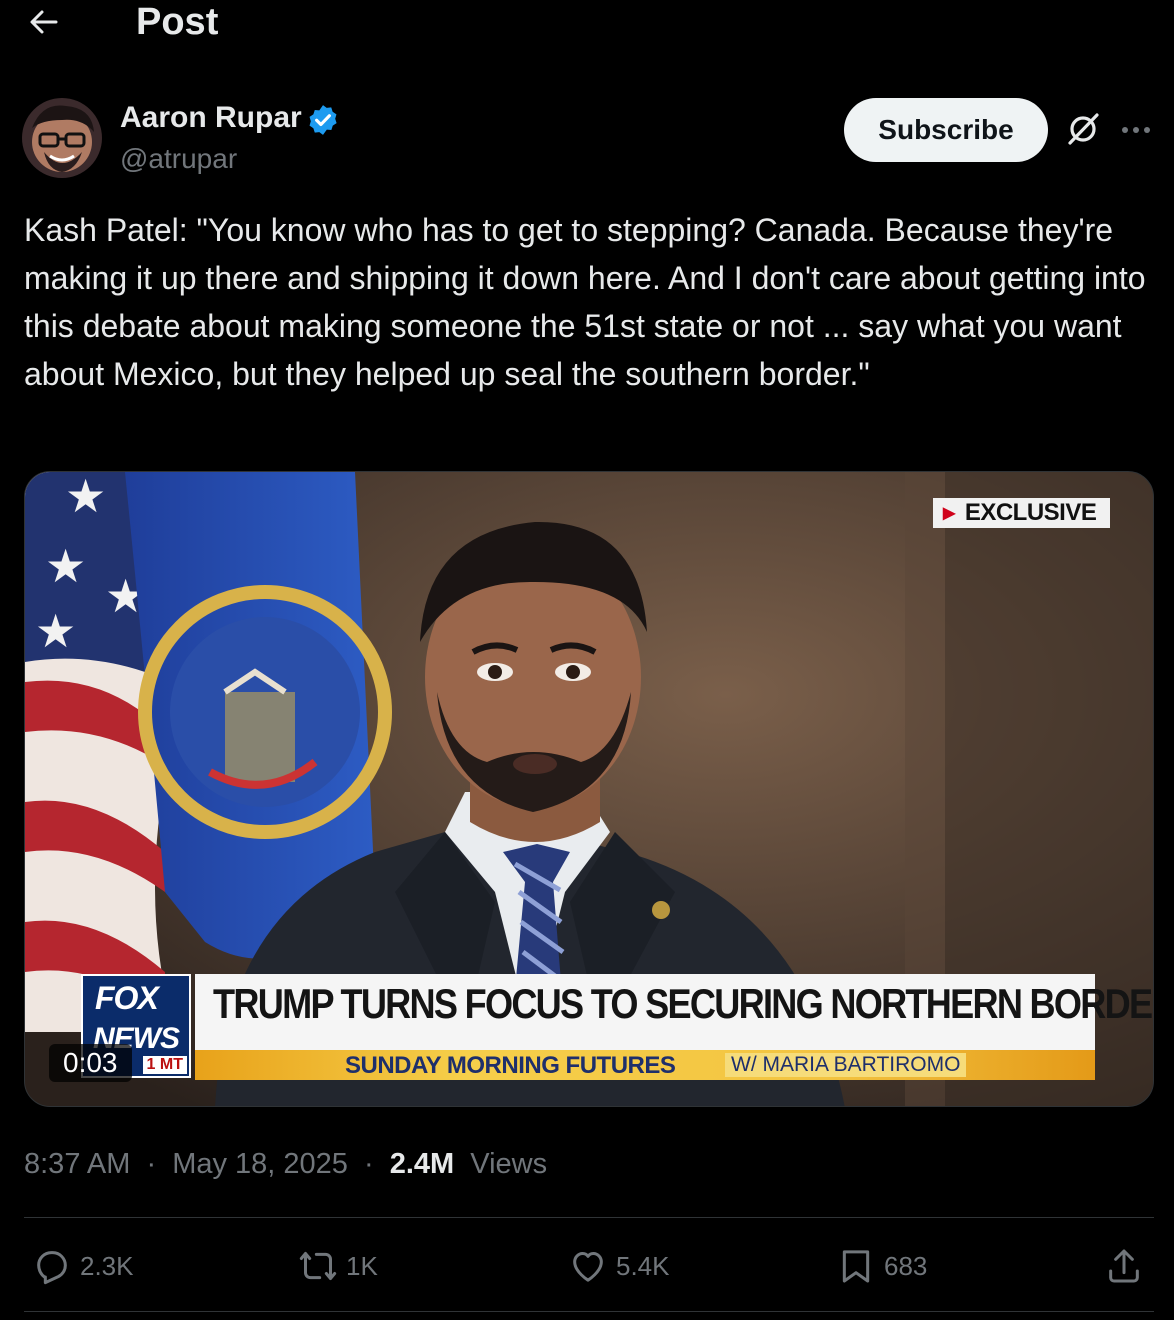  I want to click on show-name: SUNDAY MORNING FUTURES, so click(510, 1065).